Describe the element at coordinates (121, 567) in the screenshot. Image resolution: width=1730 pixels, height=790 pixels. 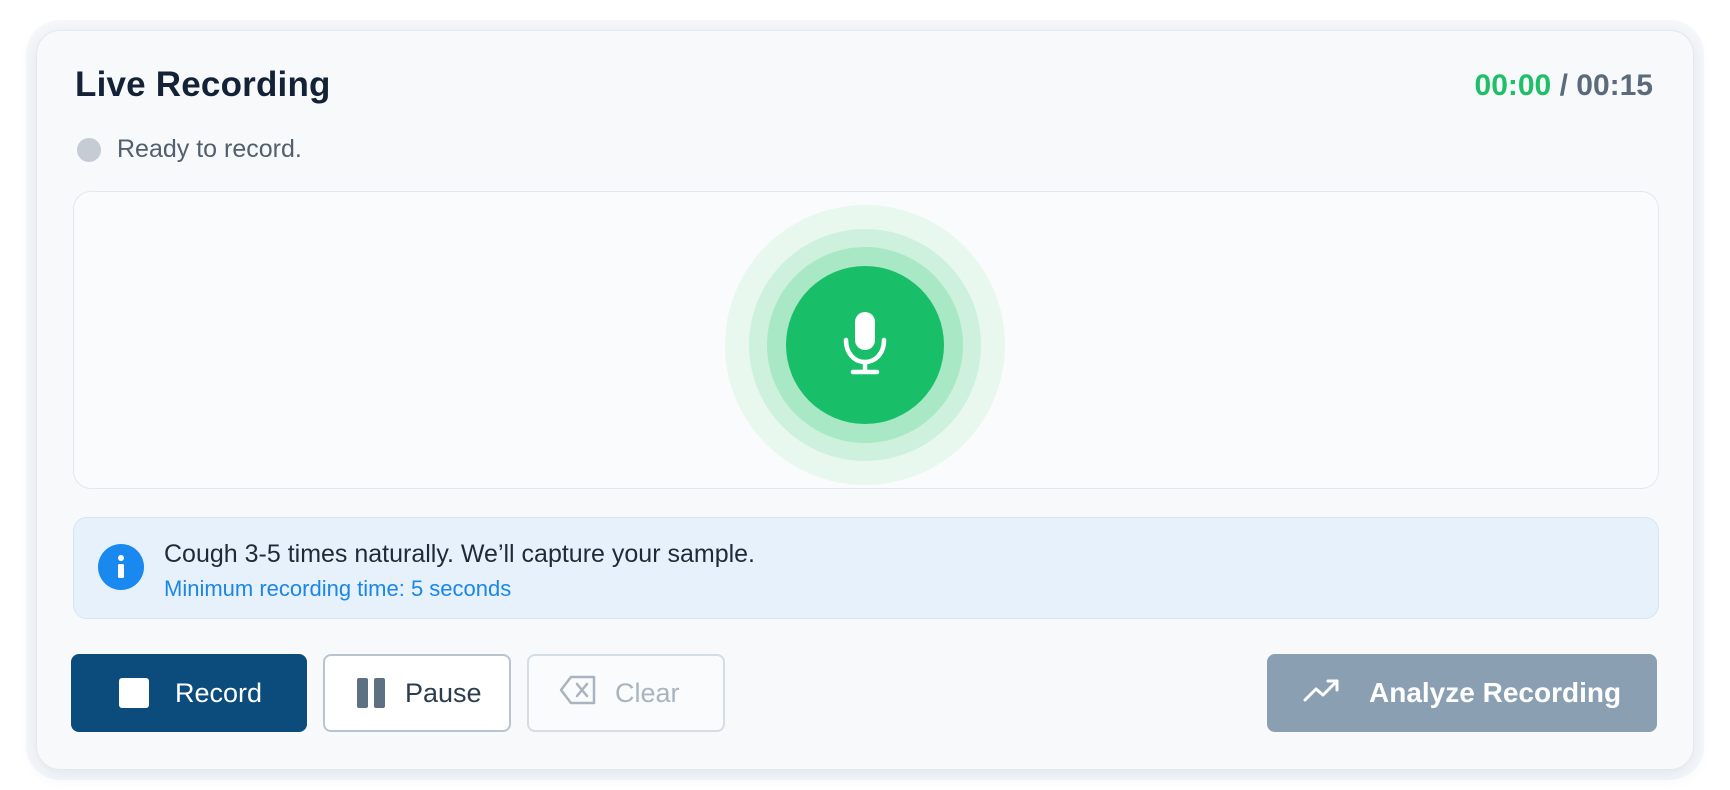
I see `info-icon` at that location.